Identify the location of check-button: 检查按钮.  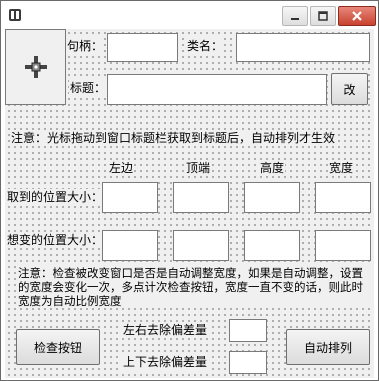
(58, 347).